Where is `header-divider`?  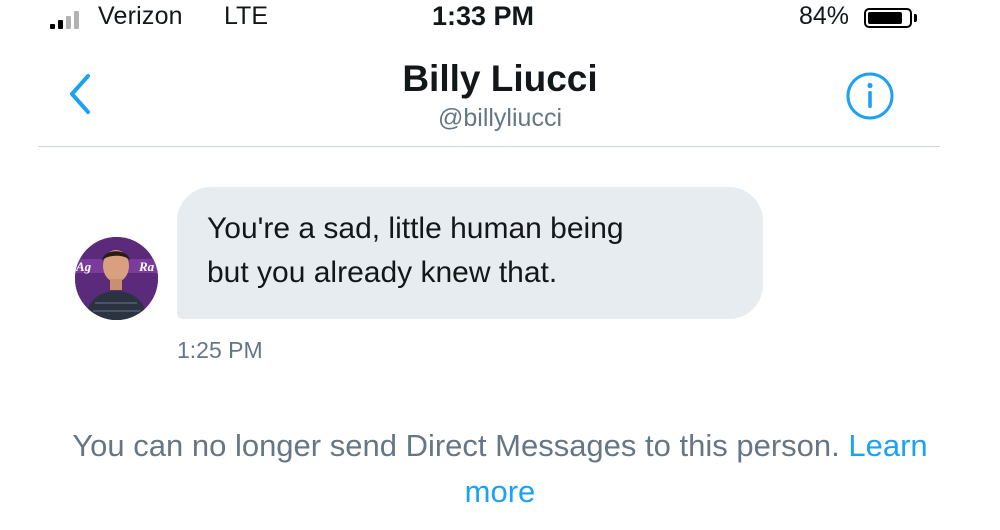 header-divider is located at coordinates (489, 146).